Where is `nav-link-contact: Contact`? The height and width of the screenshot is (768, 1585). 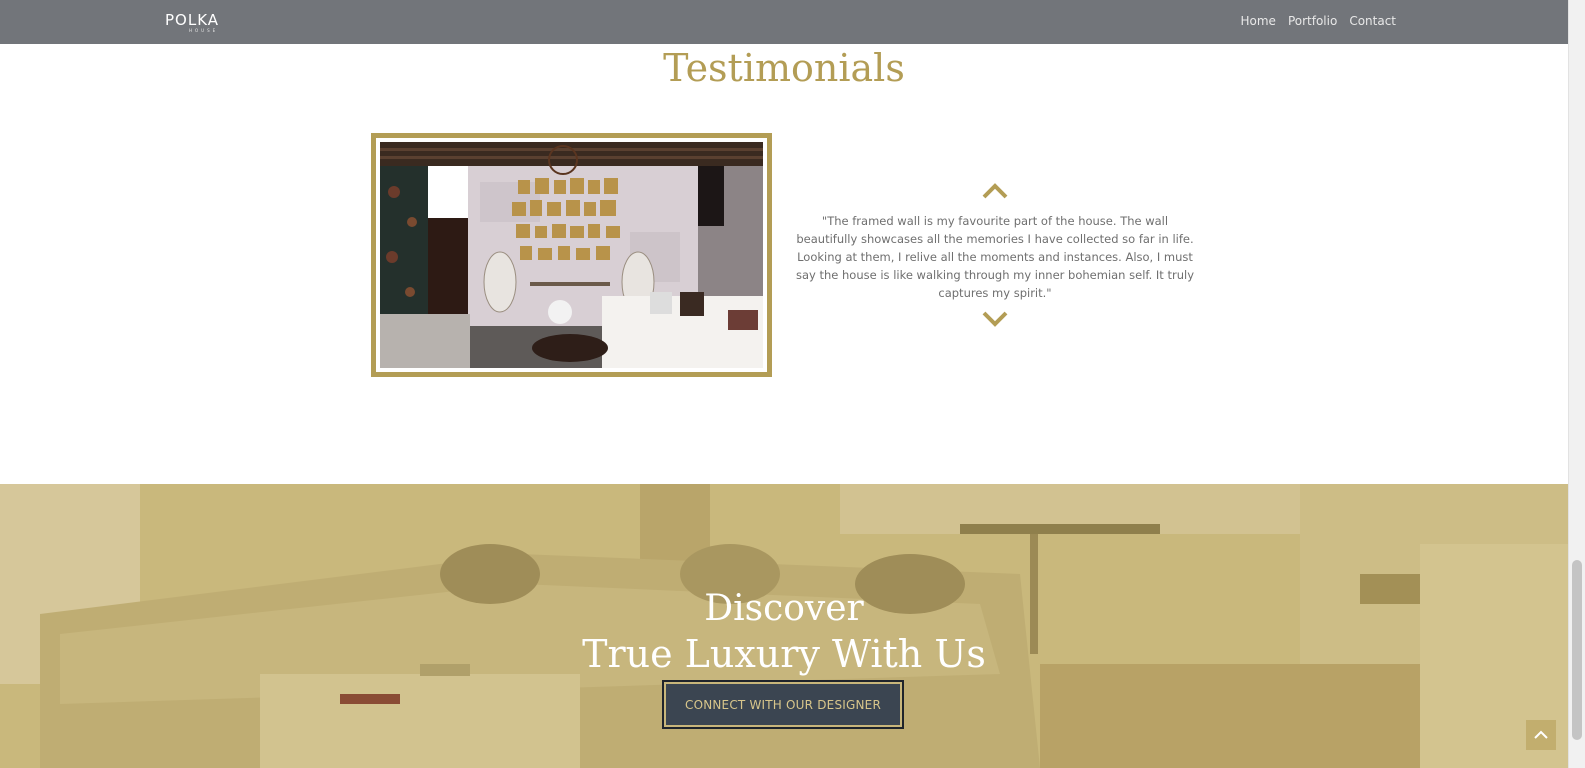 nav-link-contact: Contact is located at coordinates (1372, 21).